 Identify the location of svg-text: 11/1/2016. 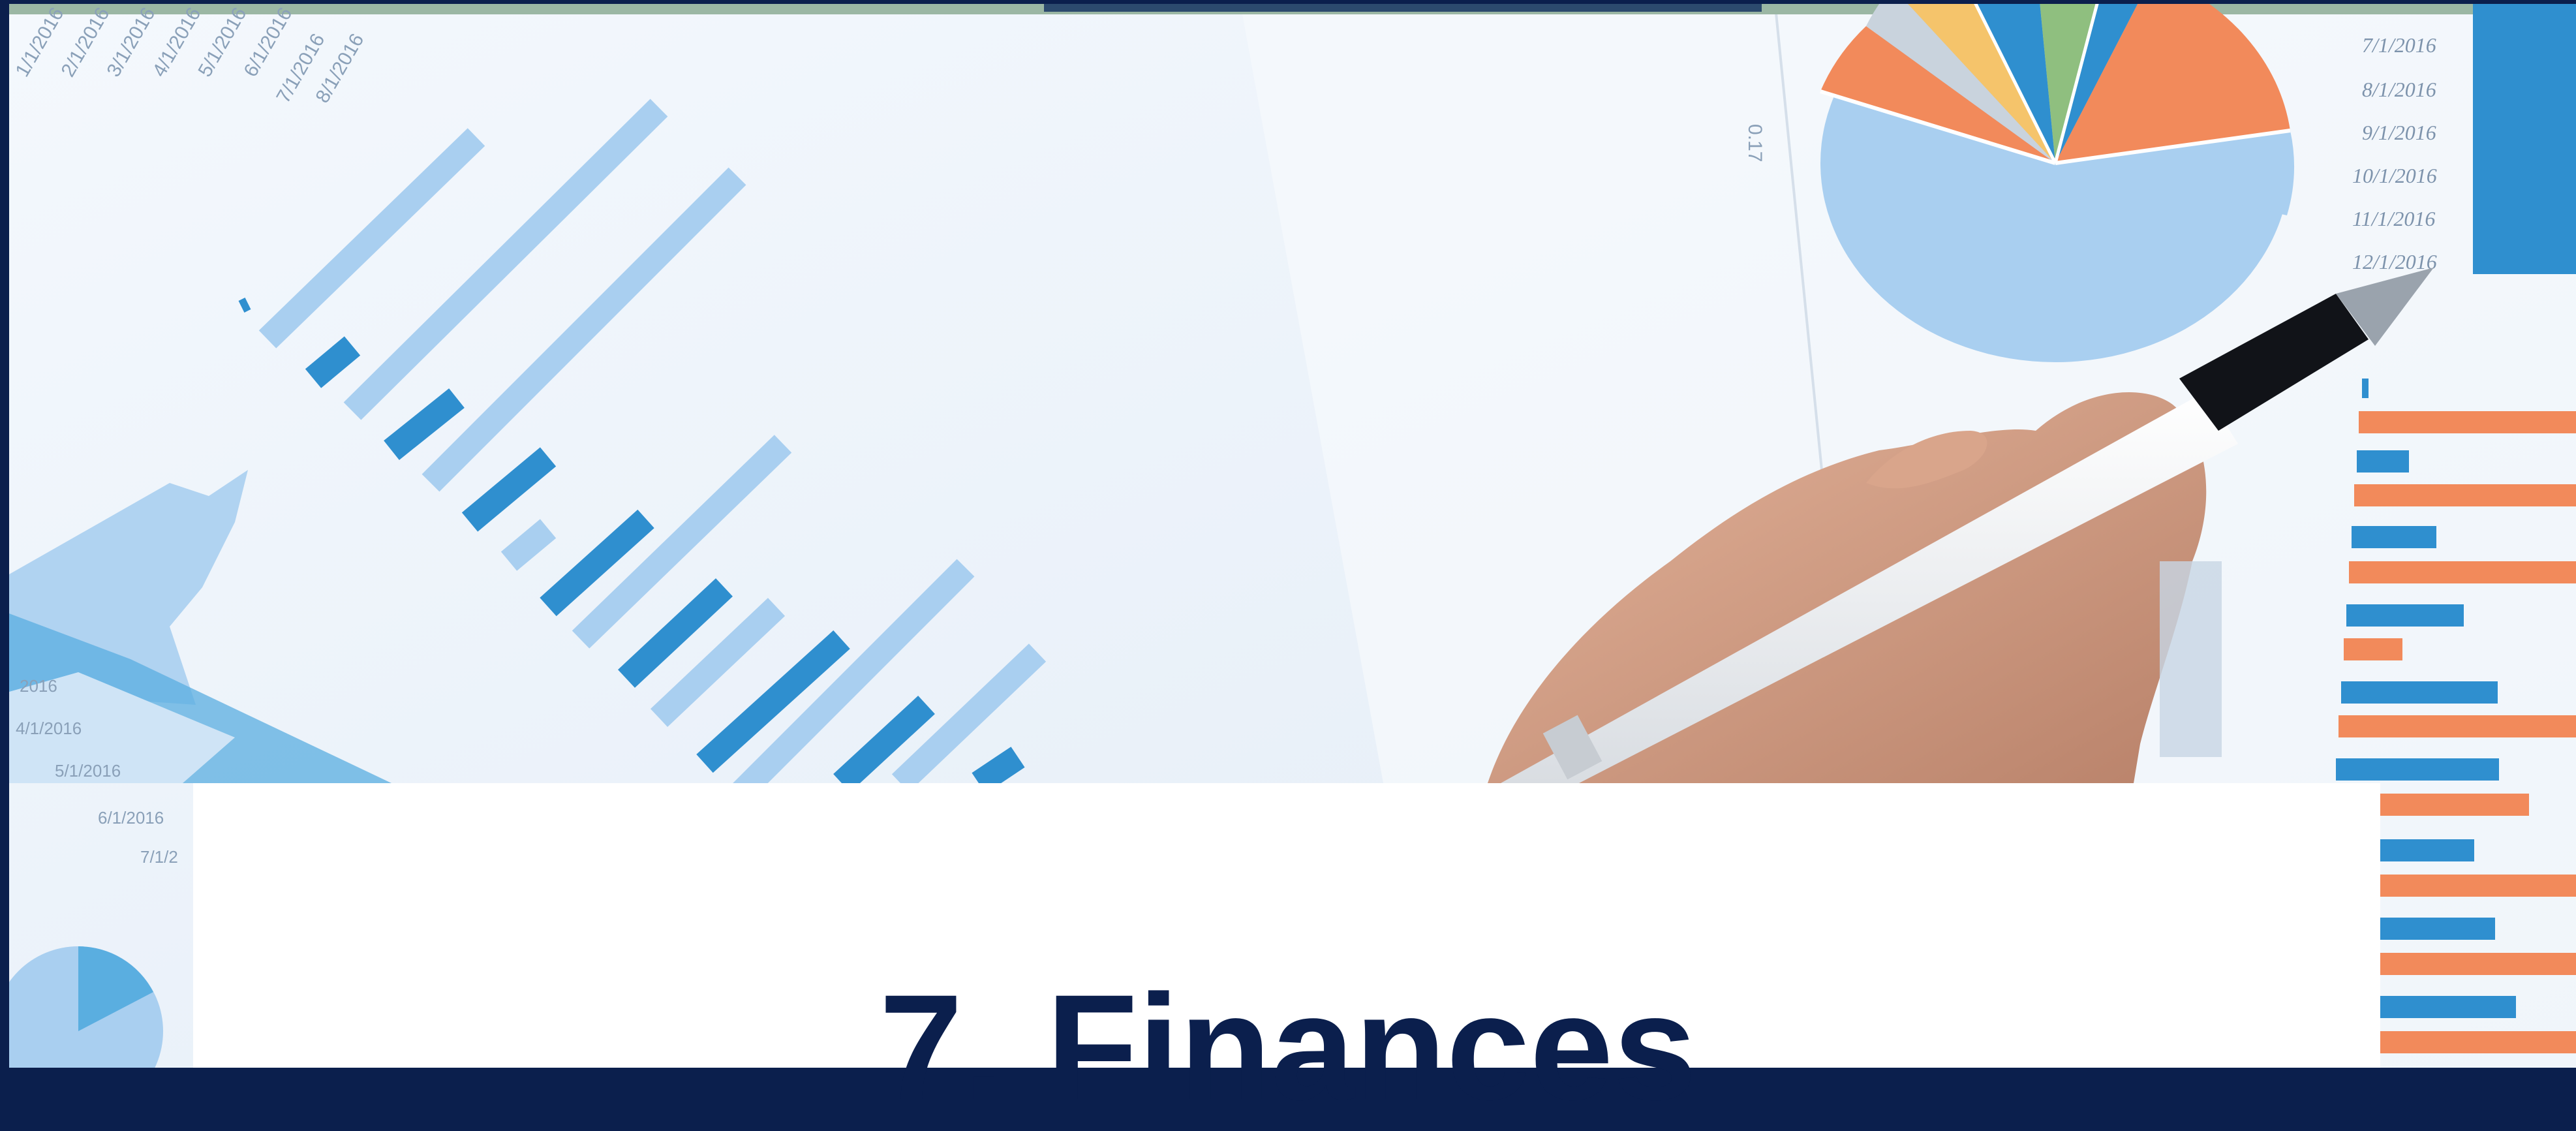
(2393, 219).